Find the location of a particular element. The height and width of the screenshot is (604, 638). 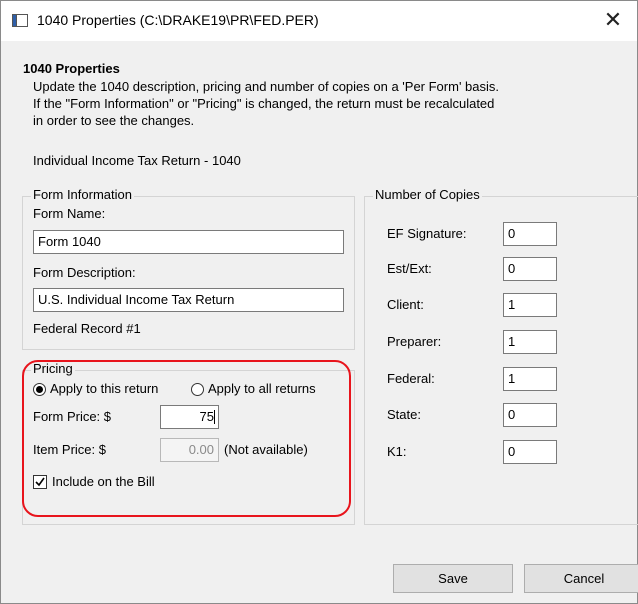

form-type-label: Individual Income Tax Return - 1040 is located at coordinates (137, 160).